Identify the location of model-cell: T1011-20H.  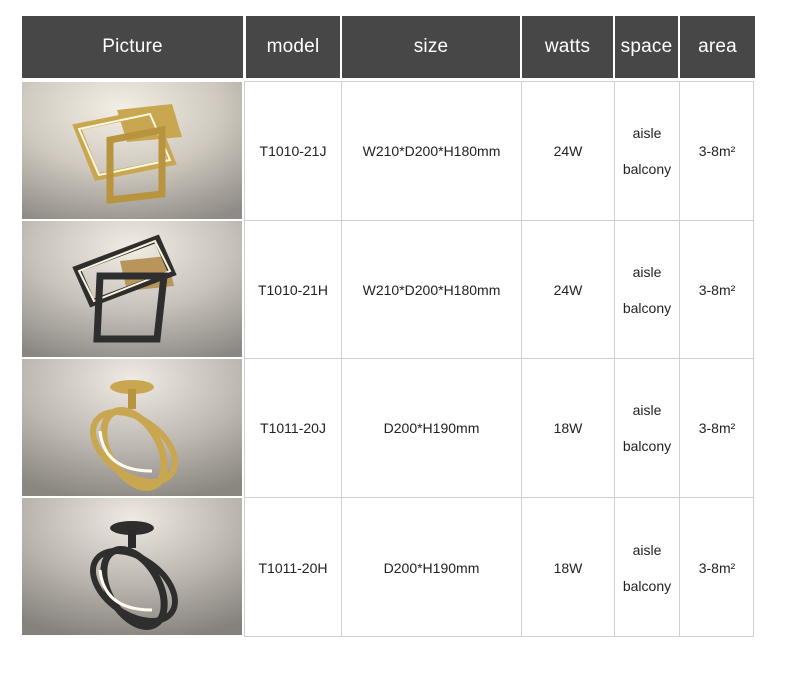
(293, 567).